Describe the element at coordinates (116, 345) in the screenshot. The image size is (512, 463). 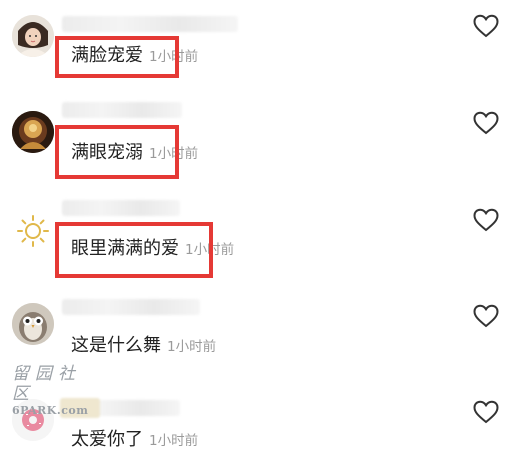
I see `comment-text: 这是什么舞` at that location.